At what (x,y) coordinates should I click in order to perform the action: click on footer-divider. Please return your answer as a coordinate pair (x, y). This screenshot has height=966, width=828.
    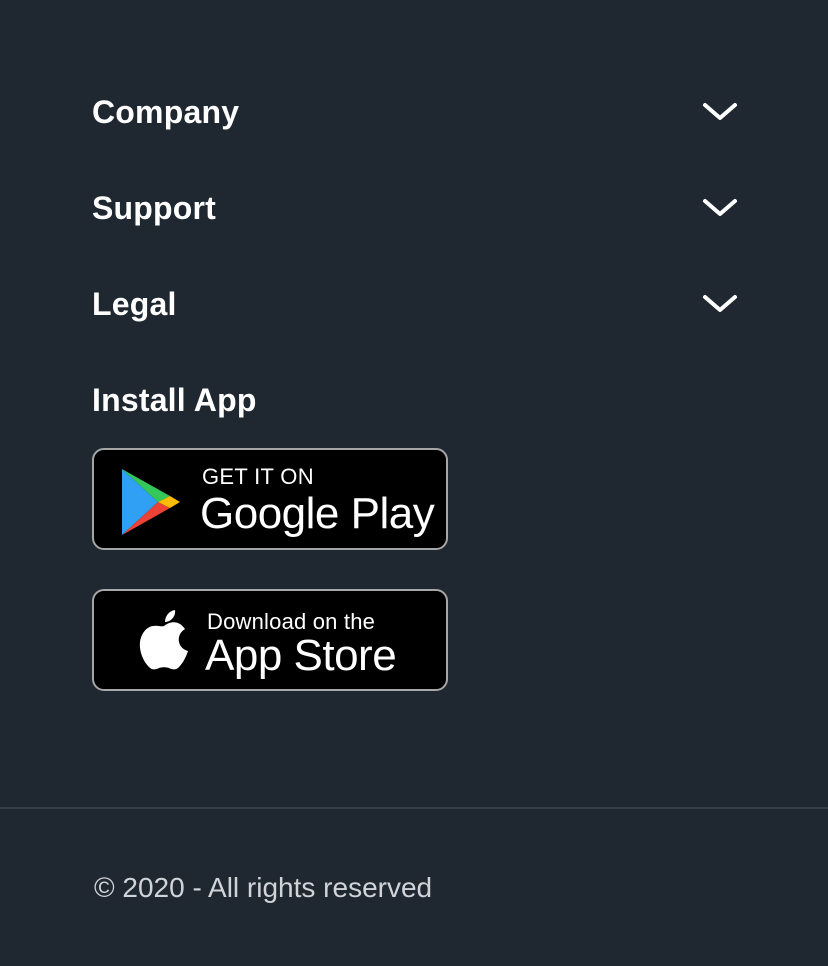
    Looking at the image, I should click on (414, 808).